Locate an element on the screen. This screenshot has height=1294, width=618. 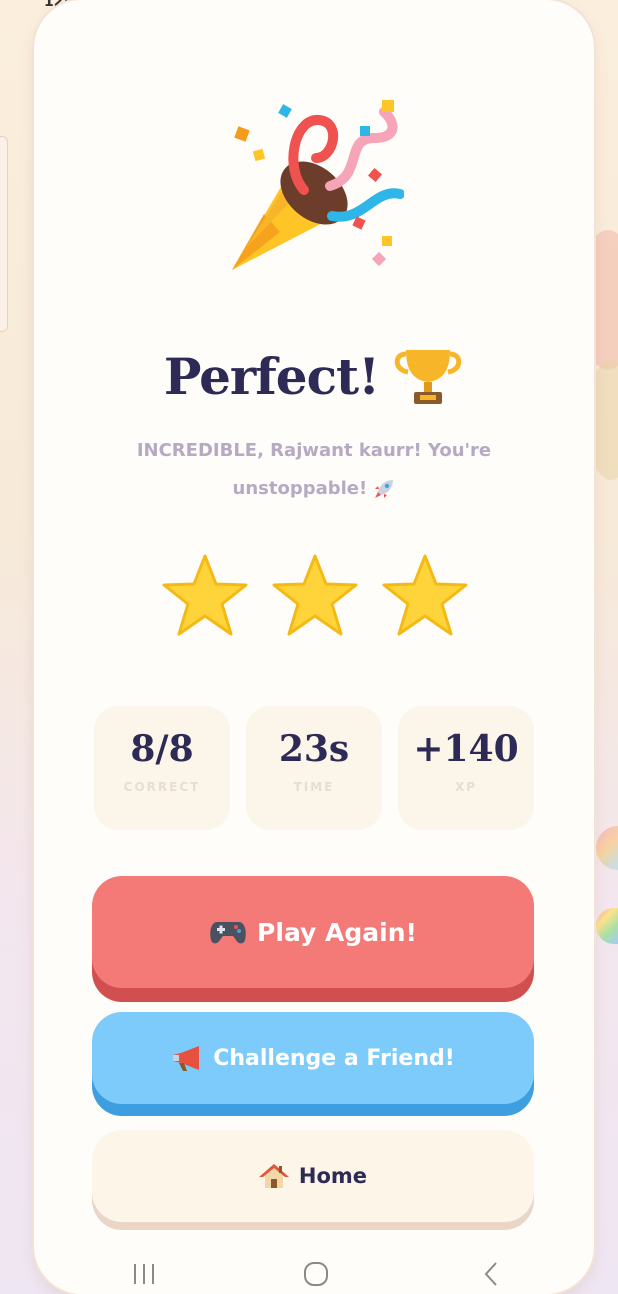
trophy-icon is located at coordinates (428, 377).